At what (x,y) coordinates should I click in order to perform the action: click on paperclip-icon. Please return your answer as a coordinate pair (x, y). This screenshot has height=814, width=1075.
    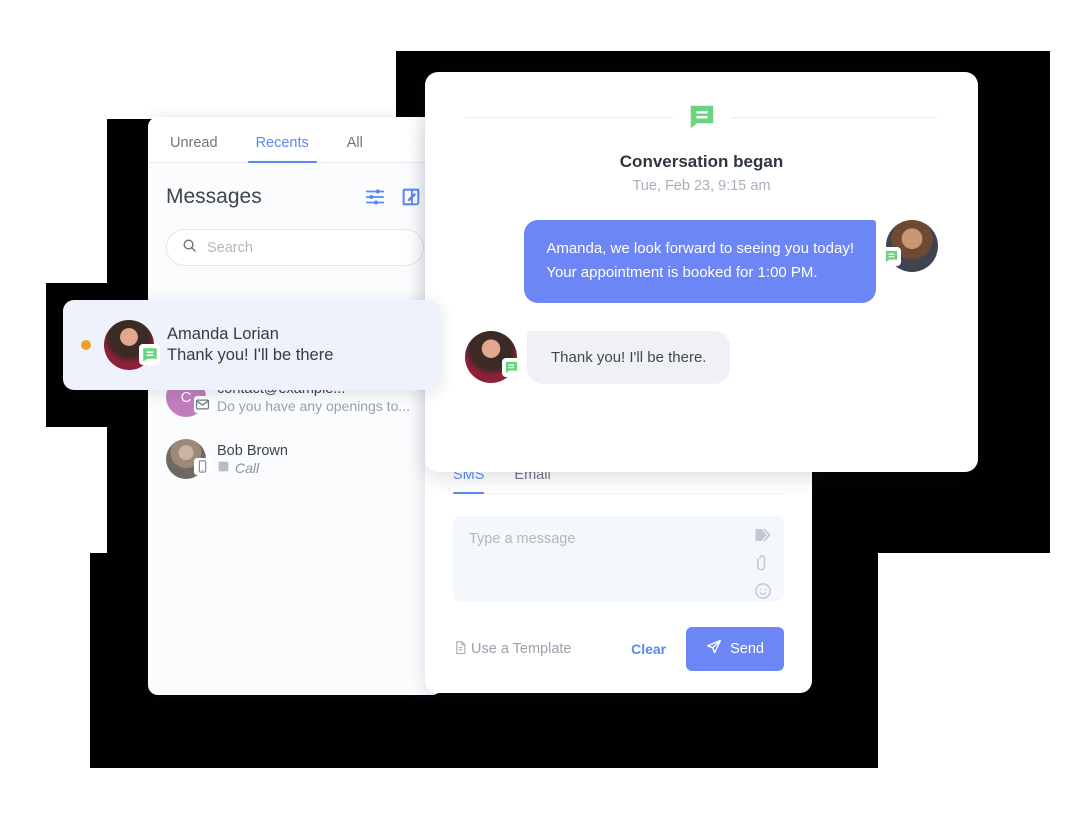
    Looking at the image, I should click on (763, 563).